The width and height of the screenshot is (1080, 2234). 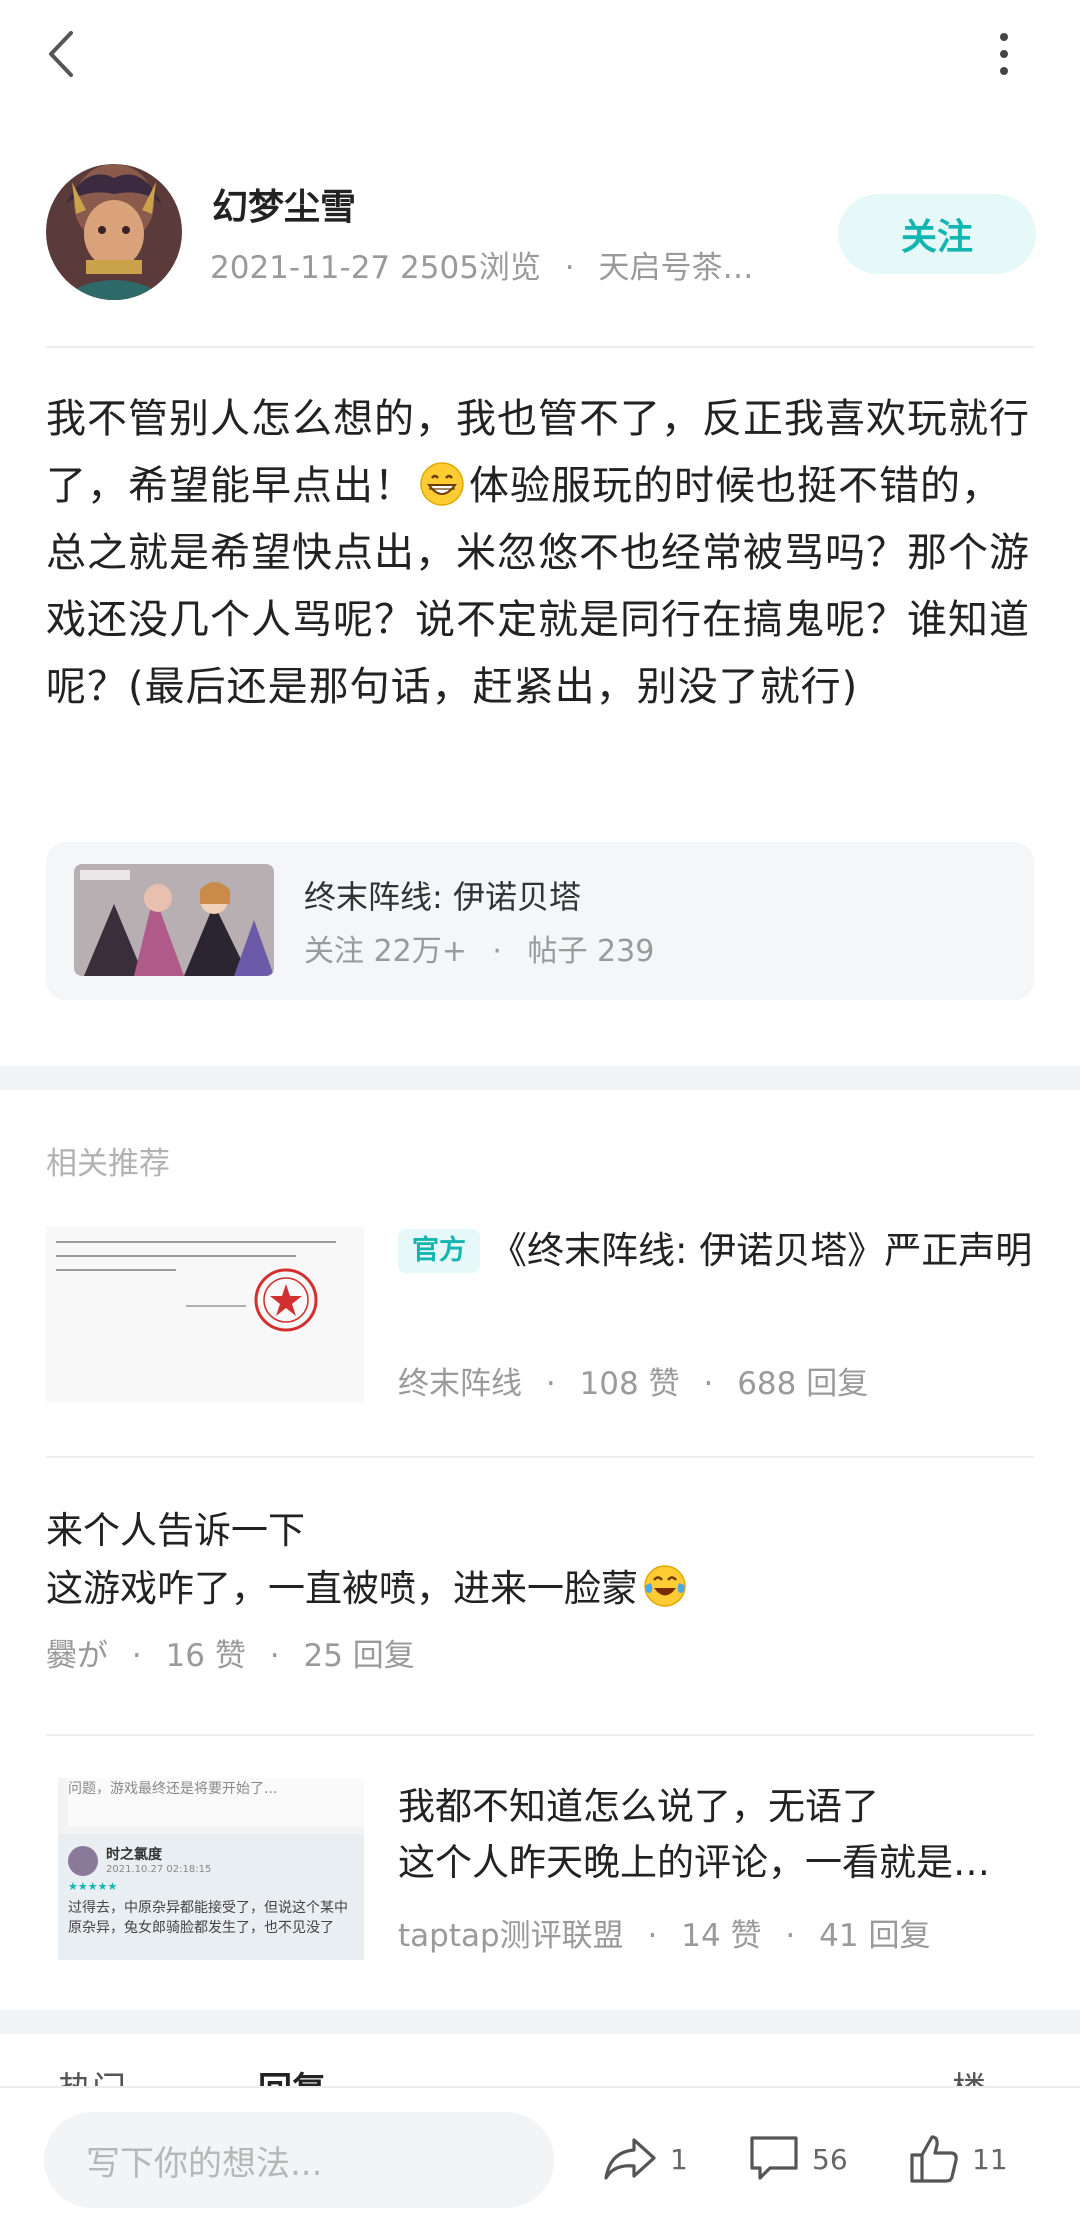 I want to click on more-options-button, so click(x=1004, y=54).